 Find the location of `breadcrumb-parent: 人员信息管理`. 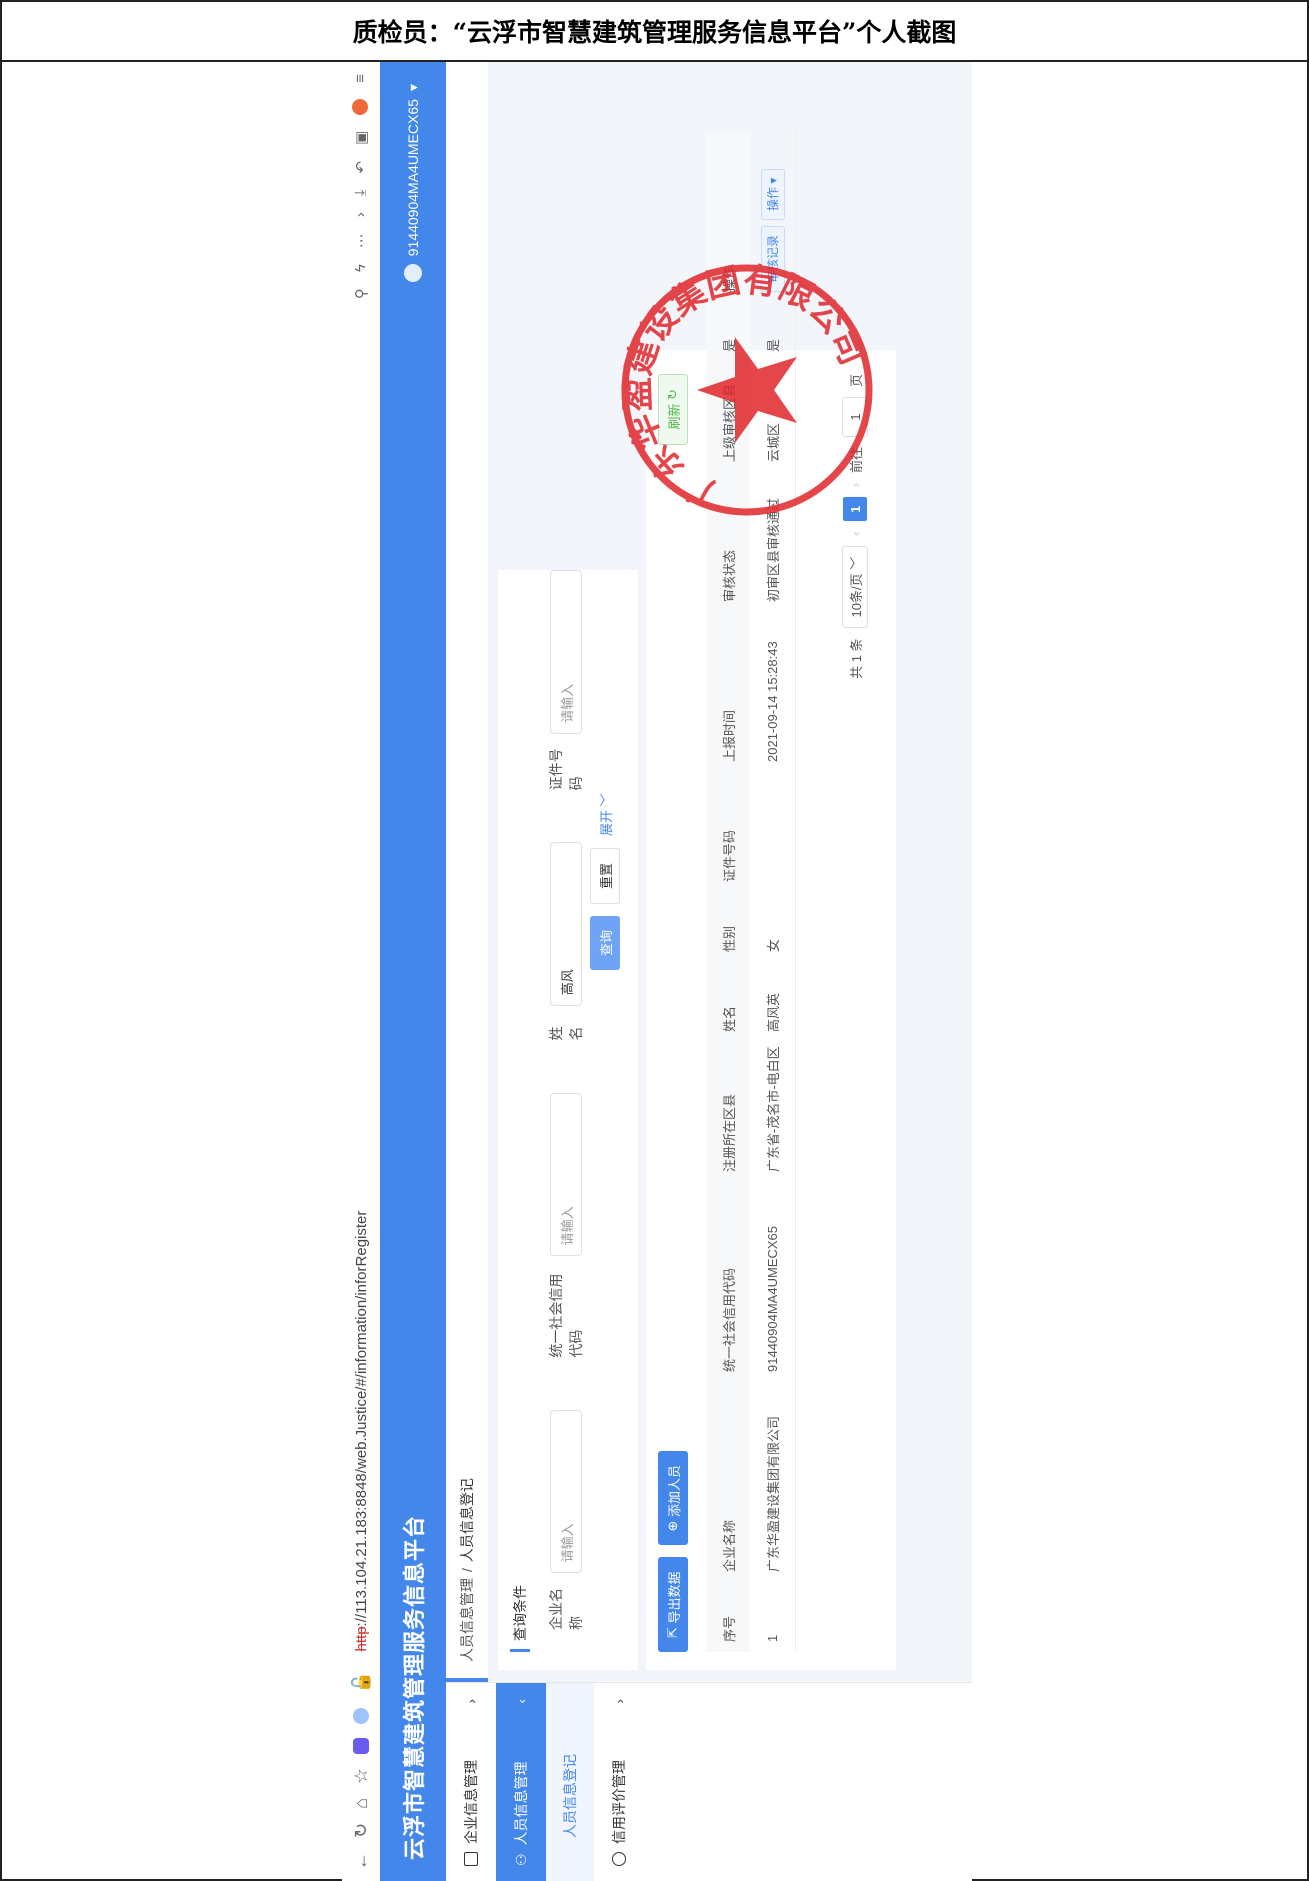

breadcrumb-parent: 人员信息管理 is located at coordinates (467, 1620).